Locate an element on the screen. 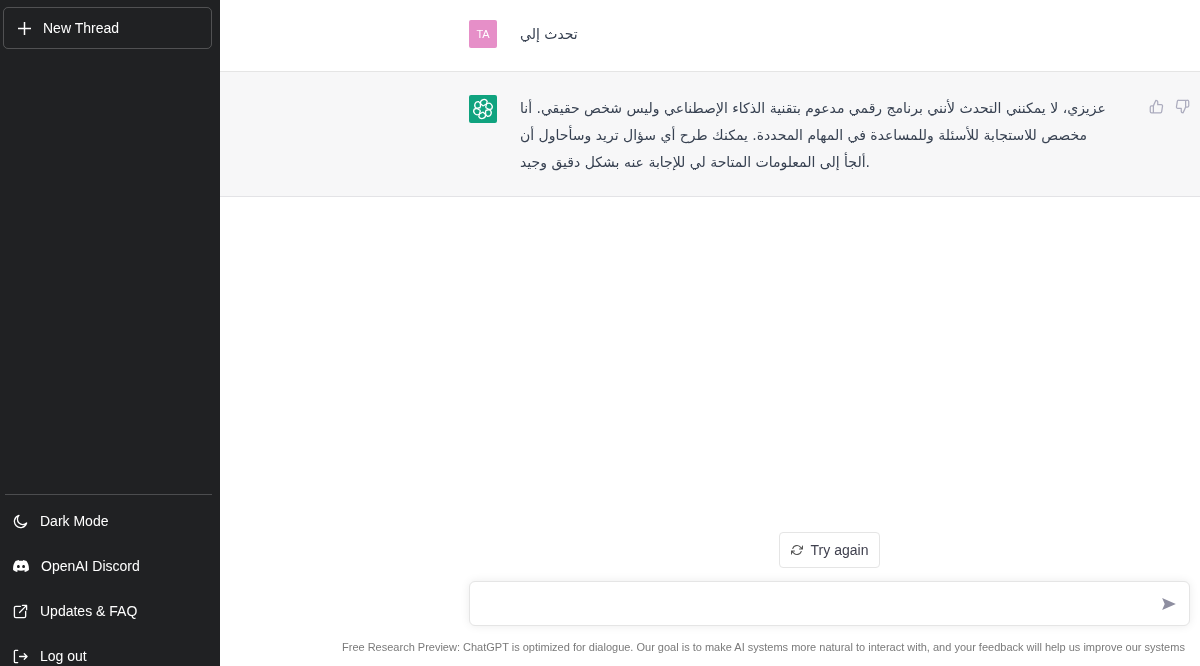 This screenshot has height=666, width=1200. logout-icon is located at coordinates (20, 656).